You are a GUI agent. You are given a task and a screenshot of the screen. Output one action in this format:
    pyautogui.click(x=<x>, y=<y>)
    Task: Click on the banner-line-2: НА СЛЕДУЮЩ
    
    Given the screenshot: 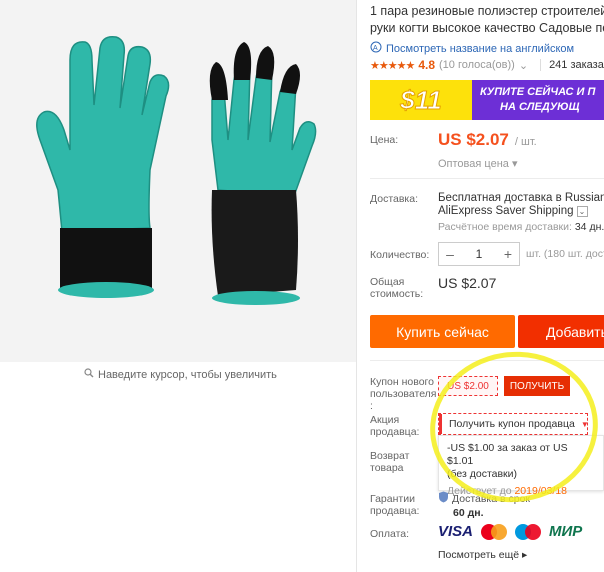 What is the action you would take?
    pyautogui.click(x=540, y=107)
    